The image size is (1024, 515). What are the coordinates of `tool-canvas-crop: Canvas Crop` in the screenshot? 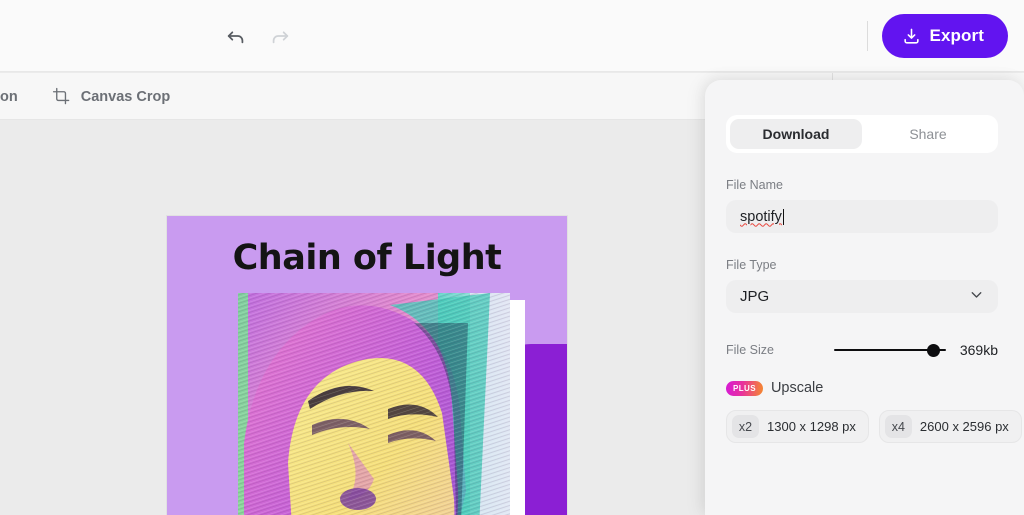 It's located at (111, 97).